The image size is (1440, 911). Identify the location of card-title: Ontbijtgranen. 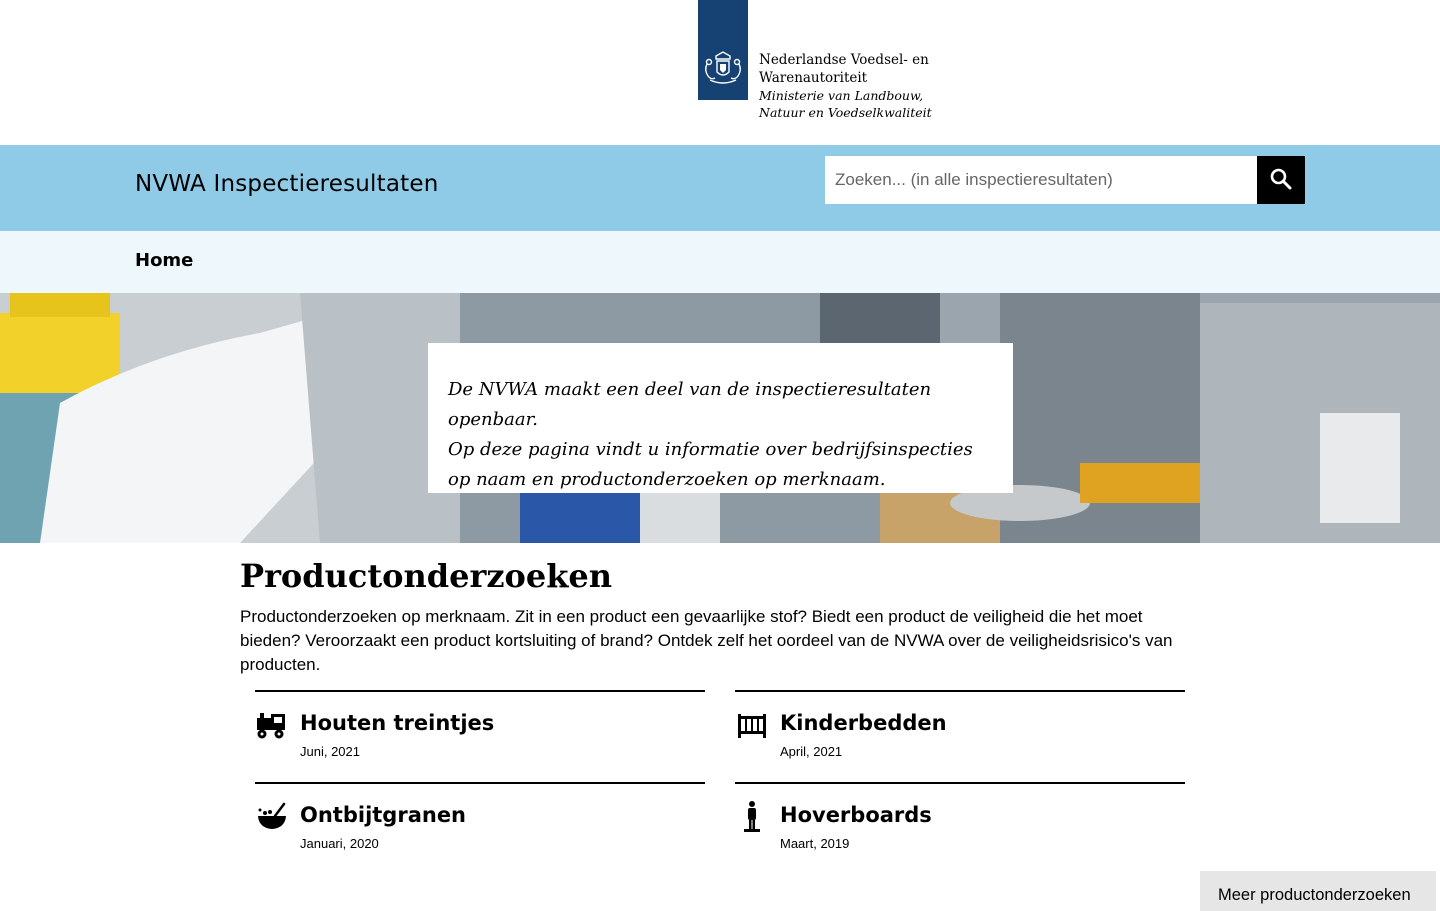
(383, 815).